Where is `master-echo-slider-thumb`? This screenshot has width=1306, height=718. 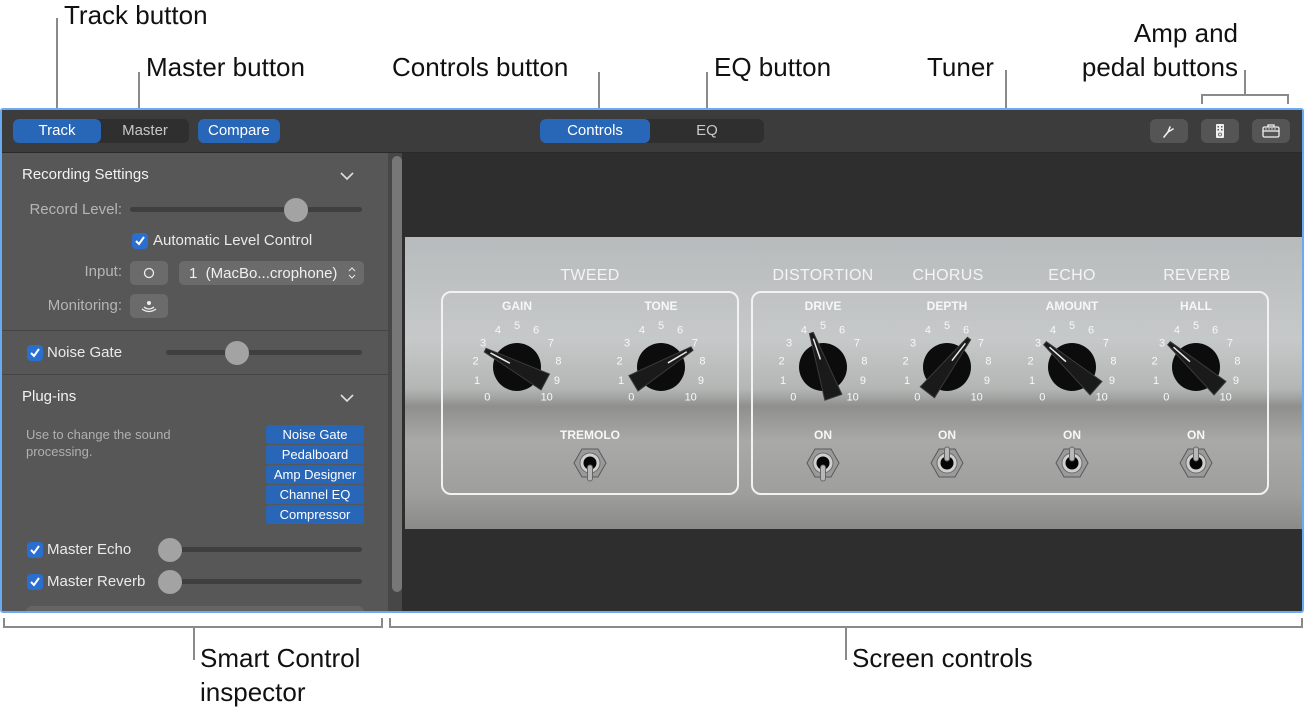 master-echo-slider-thumb is located at coordinates (170, 550).